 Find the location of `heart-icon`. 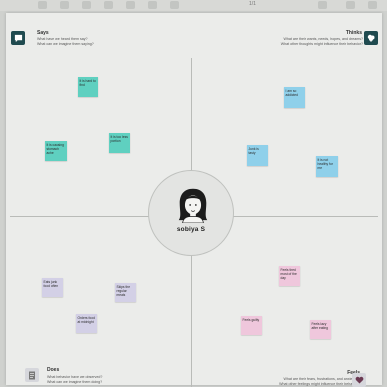

heart-icon is located at coordinates (359, 380).